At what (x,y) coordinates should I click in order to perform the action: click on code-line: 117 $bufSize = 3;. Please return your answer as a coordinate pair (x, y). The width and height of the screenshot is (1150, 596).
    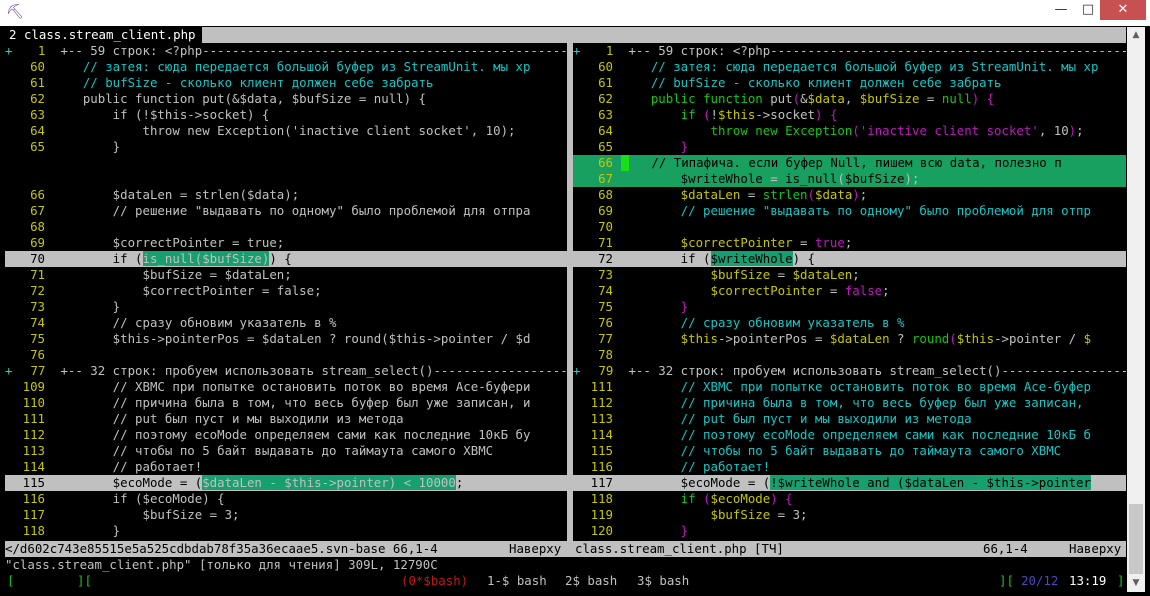
    Looking at the image, I should click on (286, 515).